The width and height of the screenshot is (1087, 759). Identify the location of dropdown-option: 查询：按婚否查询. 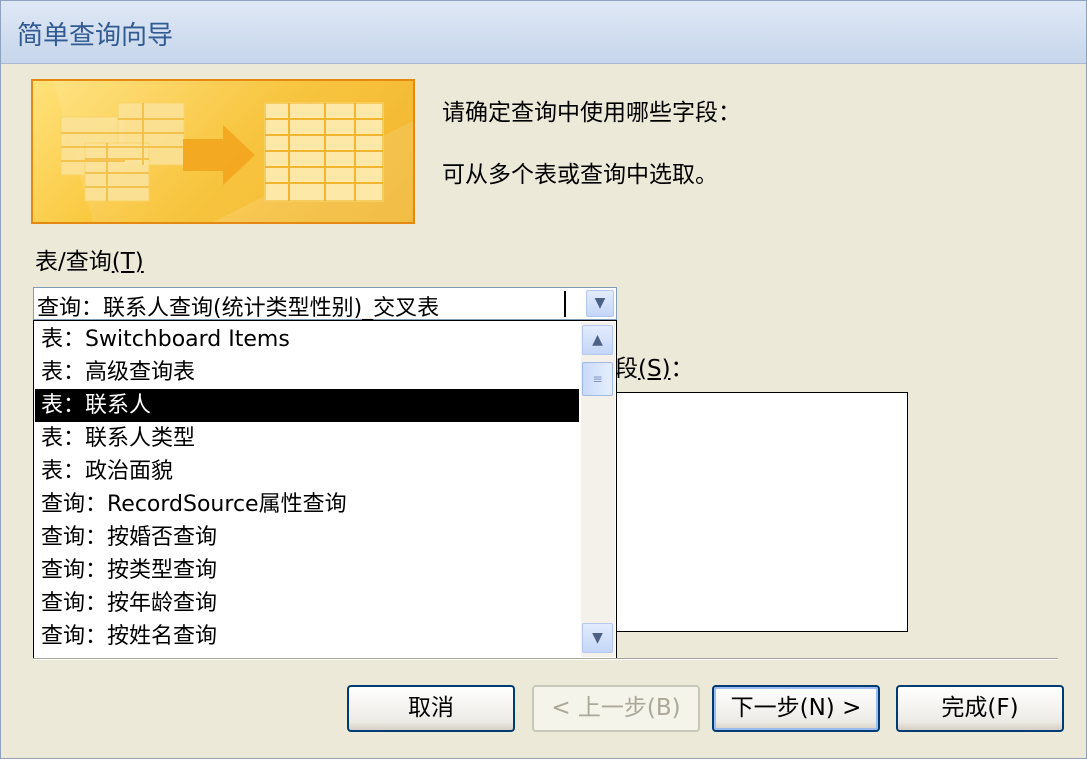
(307, 537).